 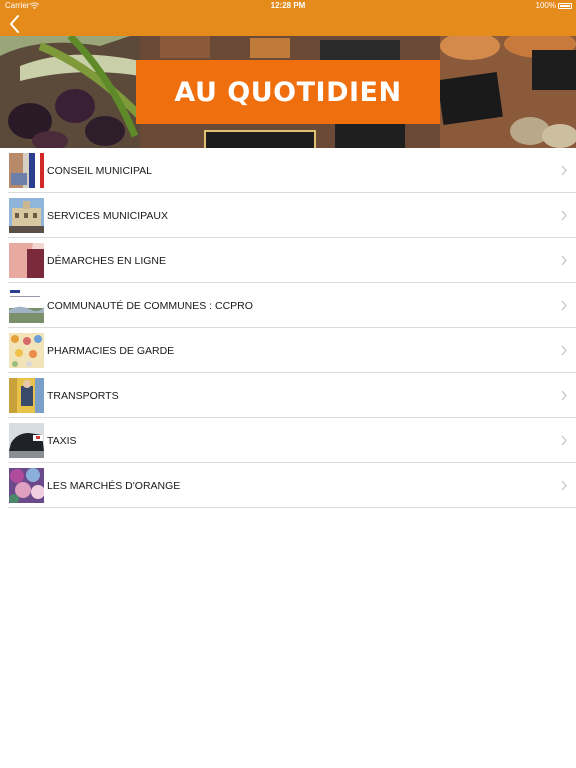 What do you see at coordinates (288, 215) in the screenshot?
I see `list-item-services-municipaux: SERVICES MUNICIPAUX` at bounding box center [288, 215].